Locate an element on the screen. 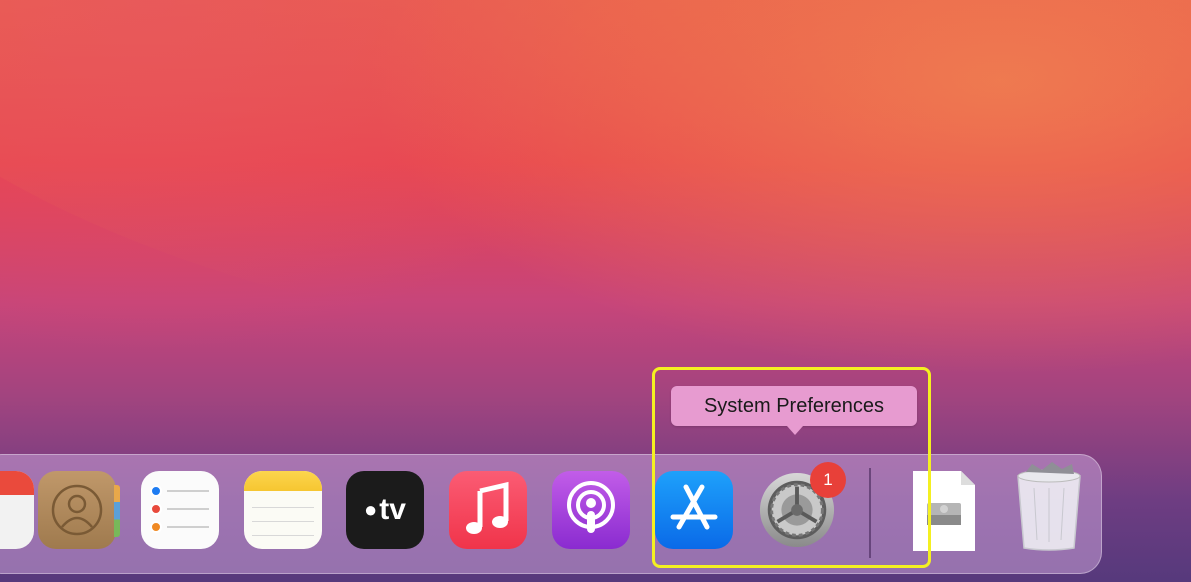  highlight-annotation-box is located at coordinates (791, 467).